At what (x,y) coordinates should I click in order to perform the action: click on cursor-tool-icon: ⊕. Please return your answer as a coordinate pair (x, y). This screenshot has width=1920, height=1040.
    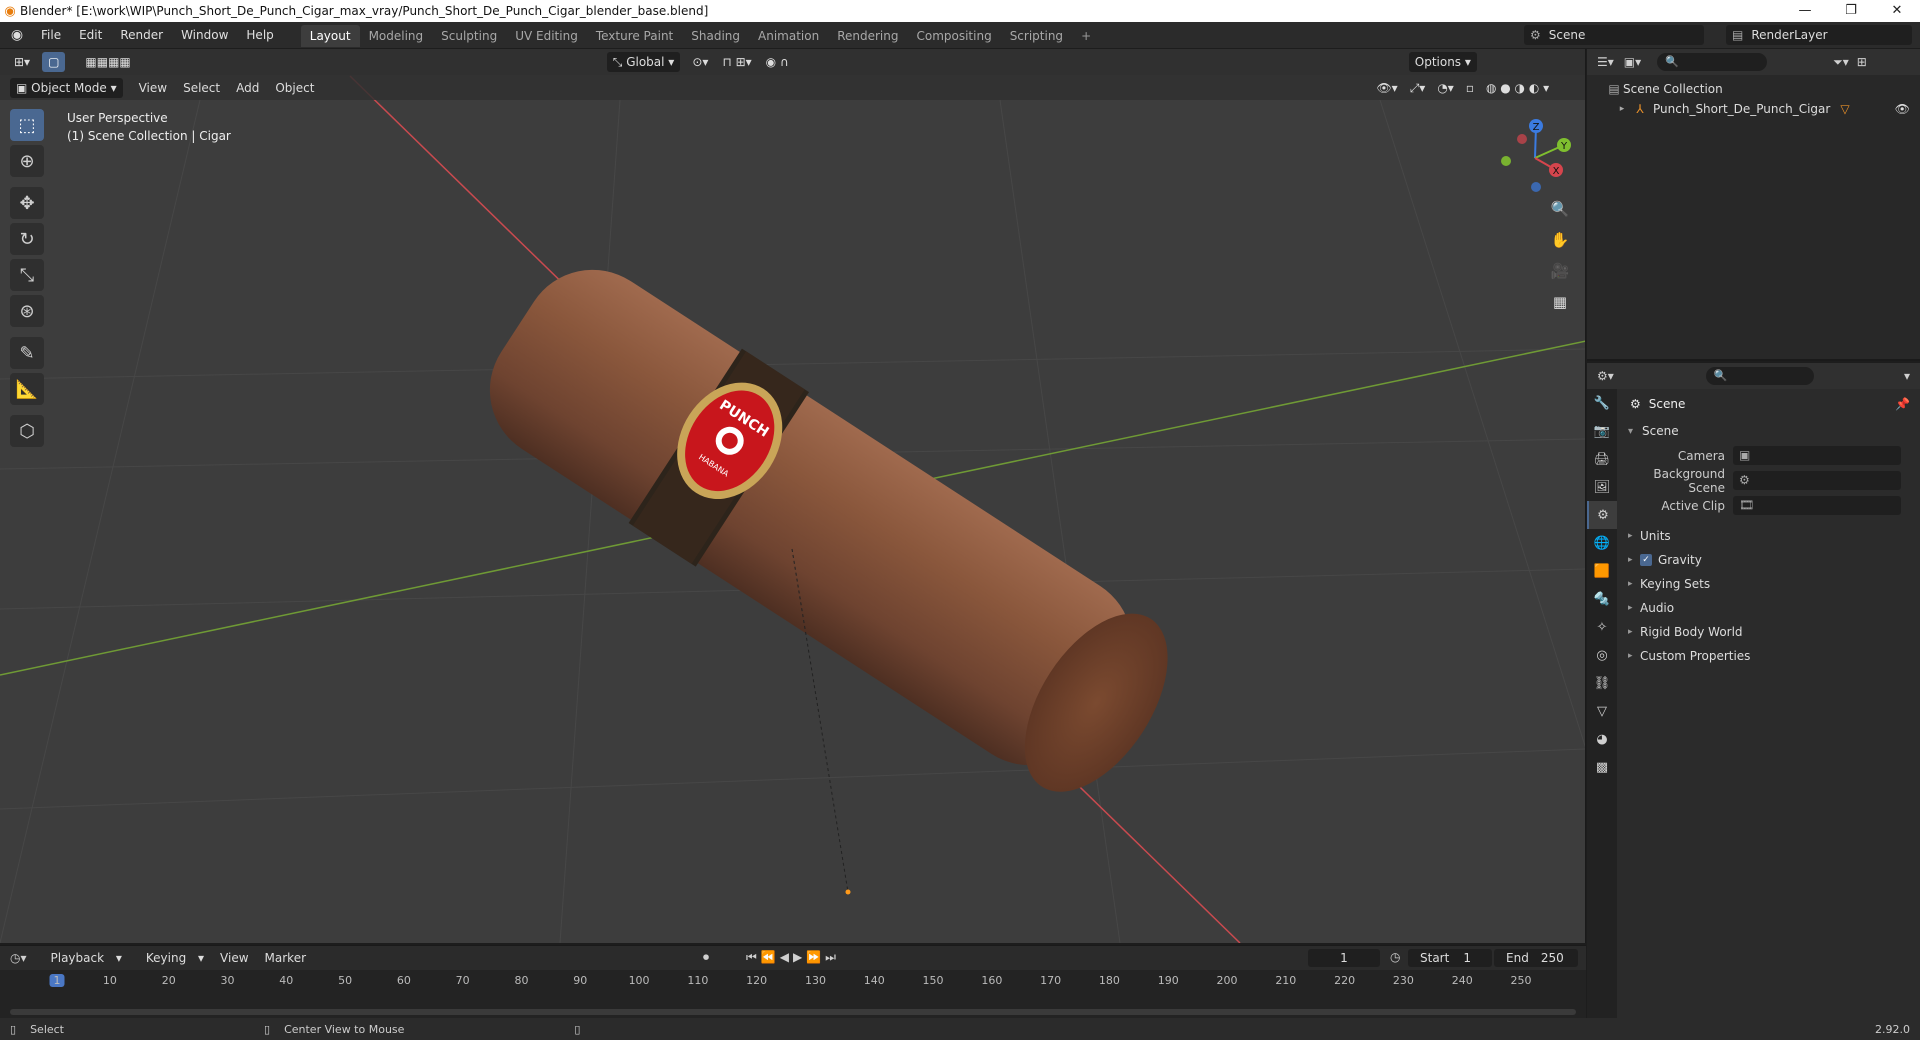
    Looking at the image, I should click on (27, 161).